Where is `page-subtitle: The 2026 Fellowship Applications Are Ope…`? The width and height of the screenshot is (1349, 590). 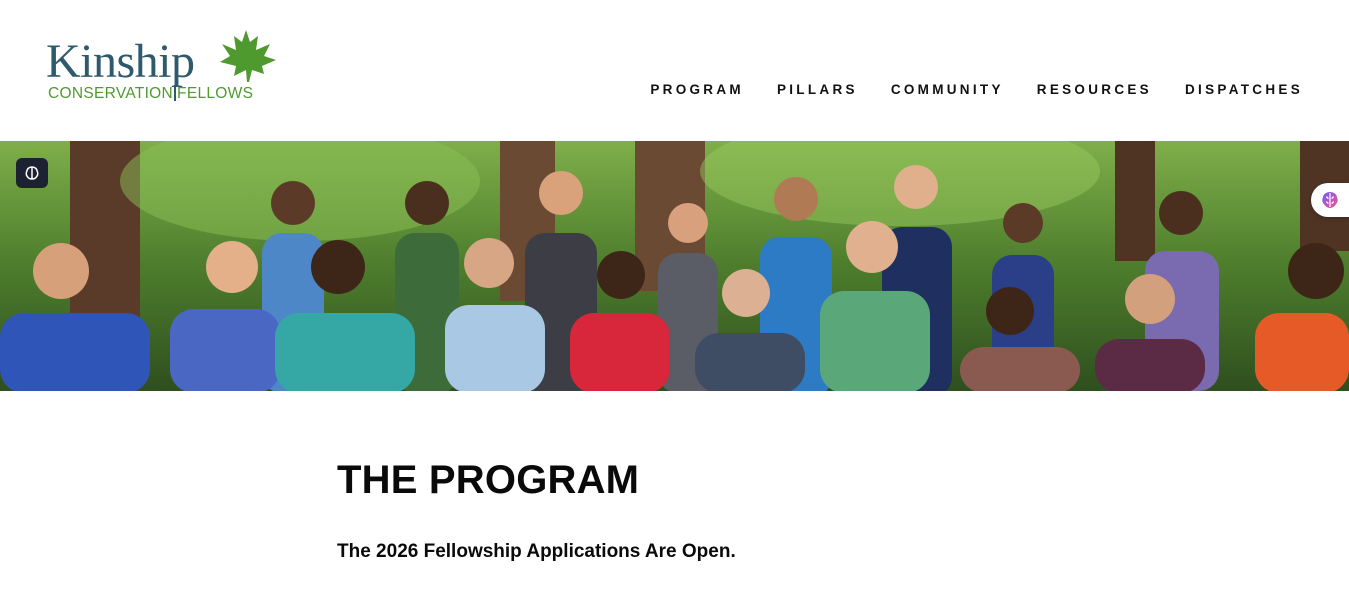
page-subtitle: The 2026 Fellowship Applications Are Ope… is located at coordinates (536, 551).